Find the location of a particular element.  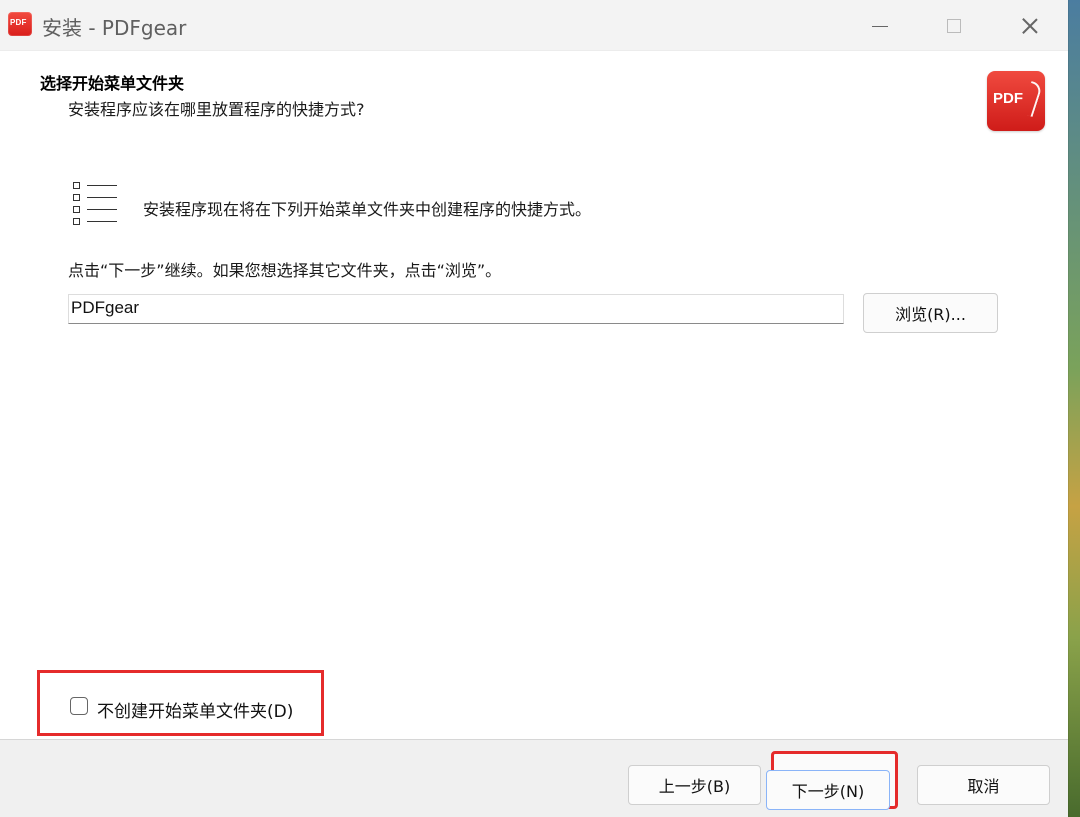

title-bar: PDF 安装 - PDFgear is located at coordinates (534, 25).